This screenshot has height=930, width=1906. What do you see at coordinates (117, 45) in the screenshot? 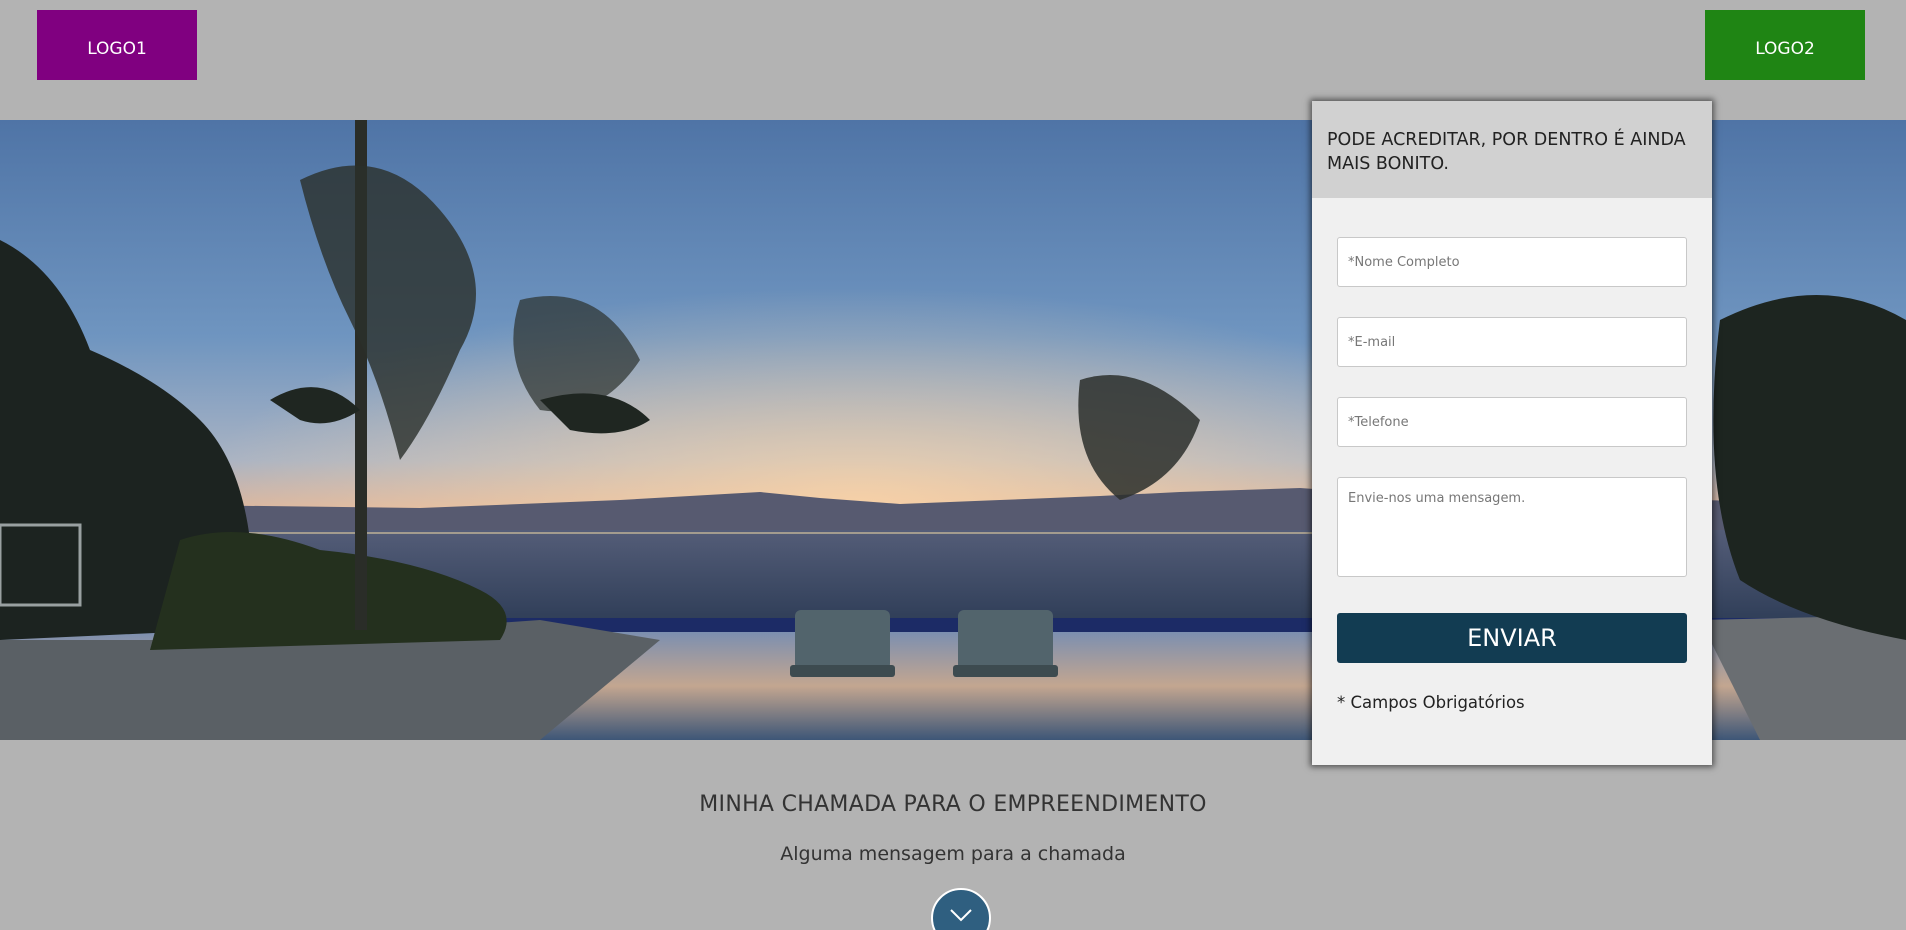
I see `logo1: LOGO1` at bounding box center [117, 45].